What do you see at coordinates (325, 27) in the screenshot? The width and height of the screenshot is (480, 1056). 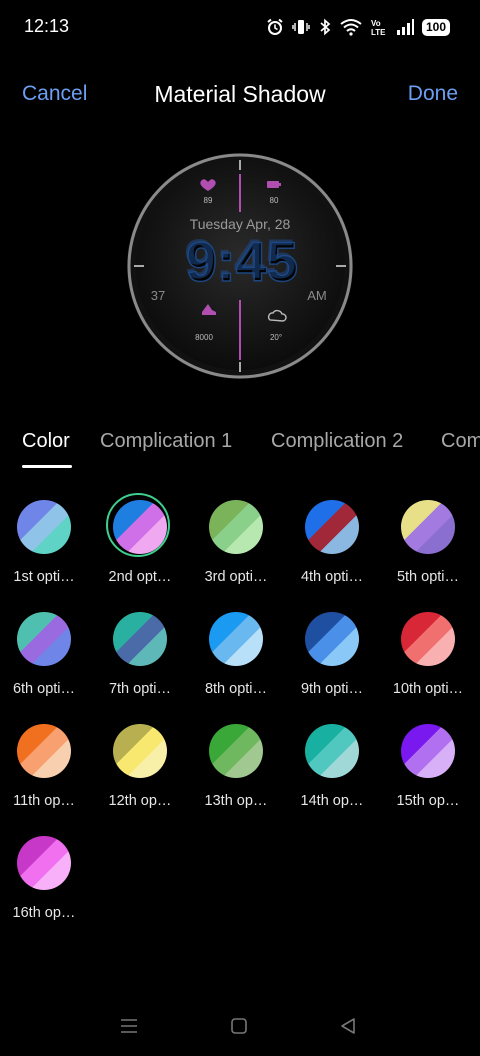 I see `bluetooth-icon` at bounding box center [325, 27].